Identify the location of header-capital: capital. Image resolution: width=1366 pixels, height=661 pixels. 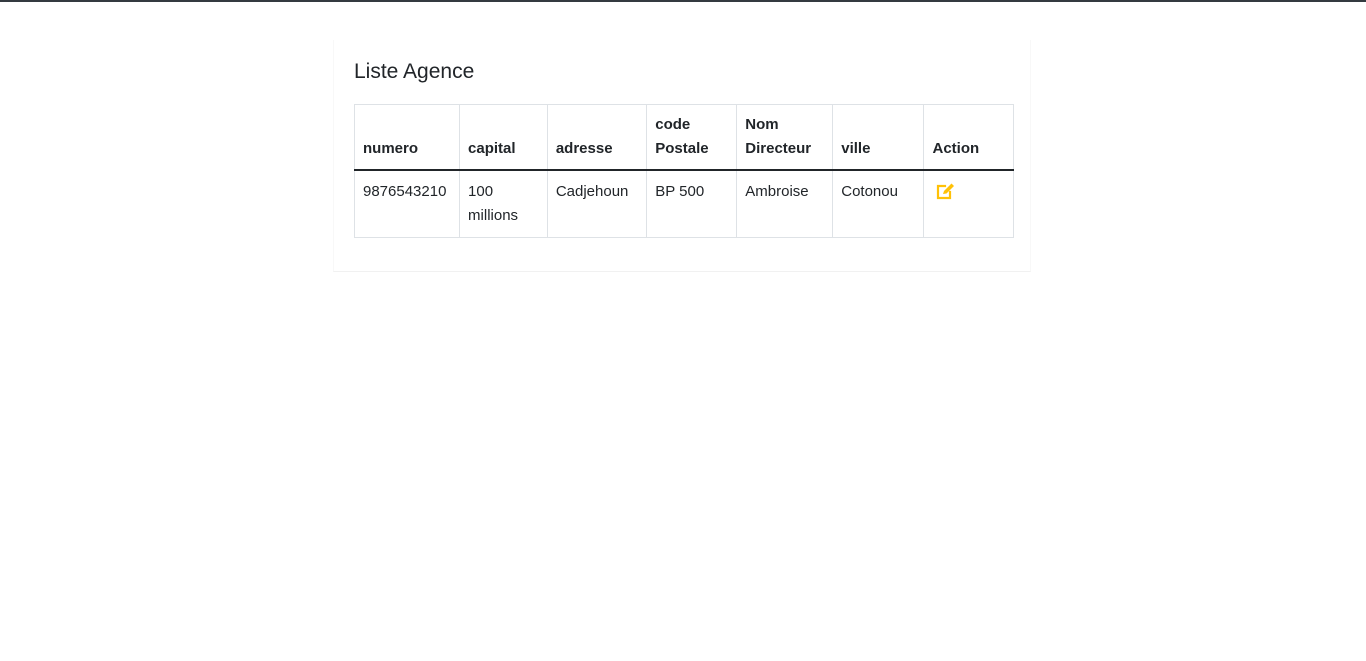
(503, 137).